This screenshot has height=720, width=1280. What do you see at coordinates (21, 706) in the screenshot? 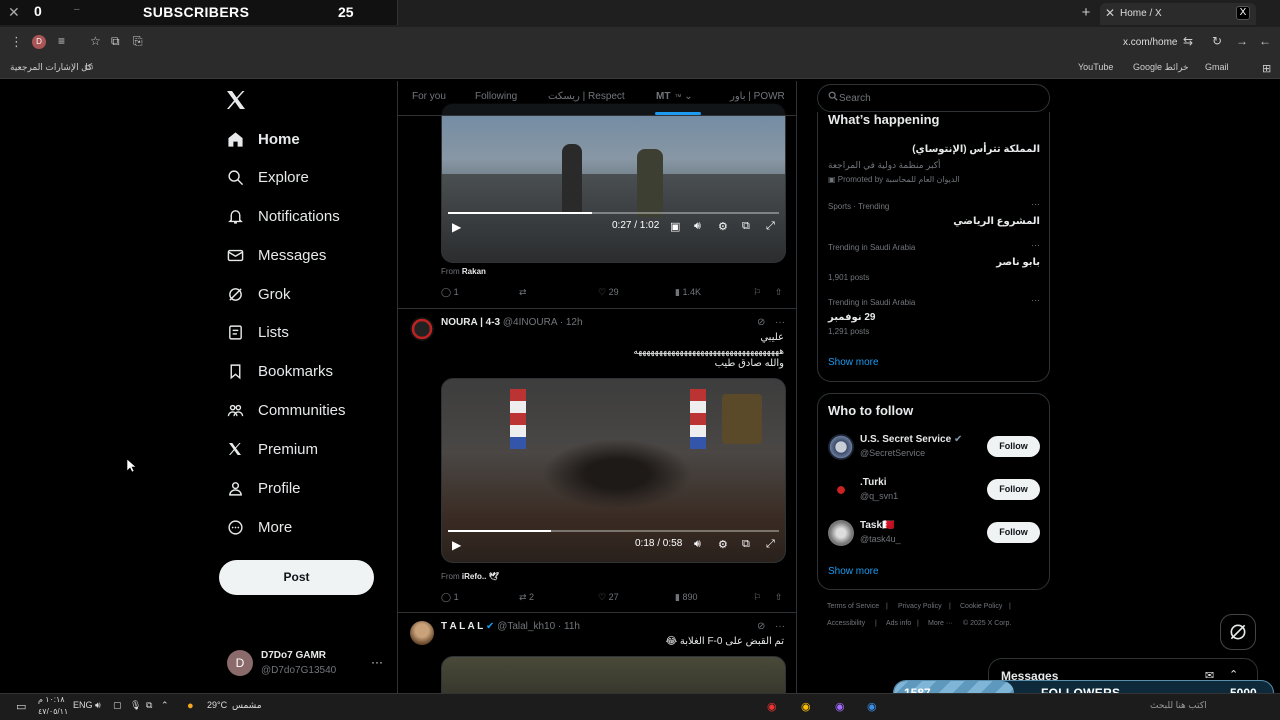
I see `notifications-icon: ▭` at bounding box center [21, 706].